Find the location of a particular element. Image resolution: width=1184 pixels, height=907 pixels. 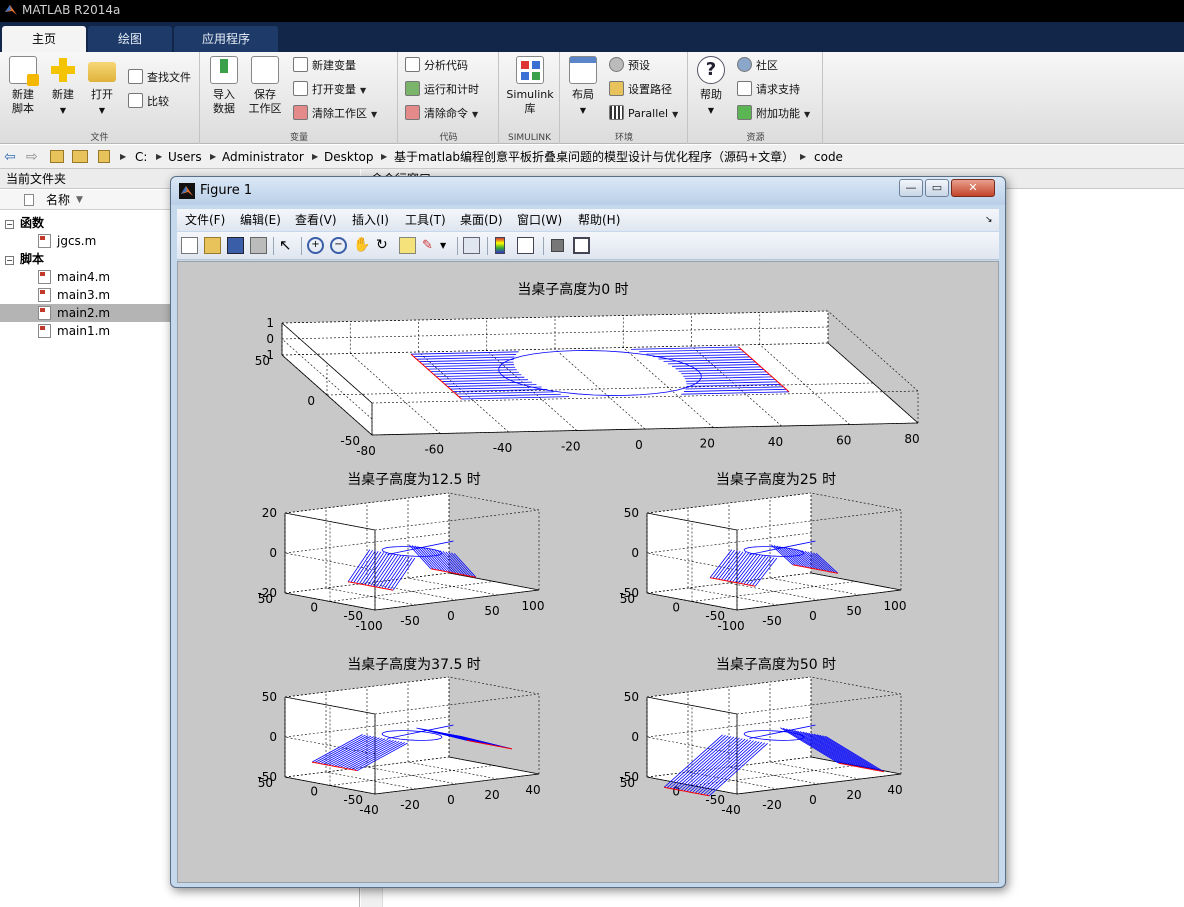

browse-folder-icon is located at coordinates (80, 156).